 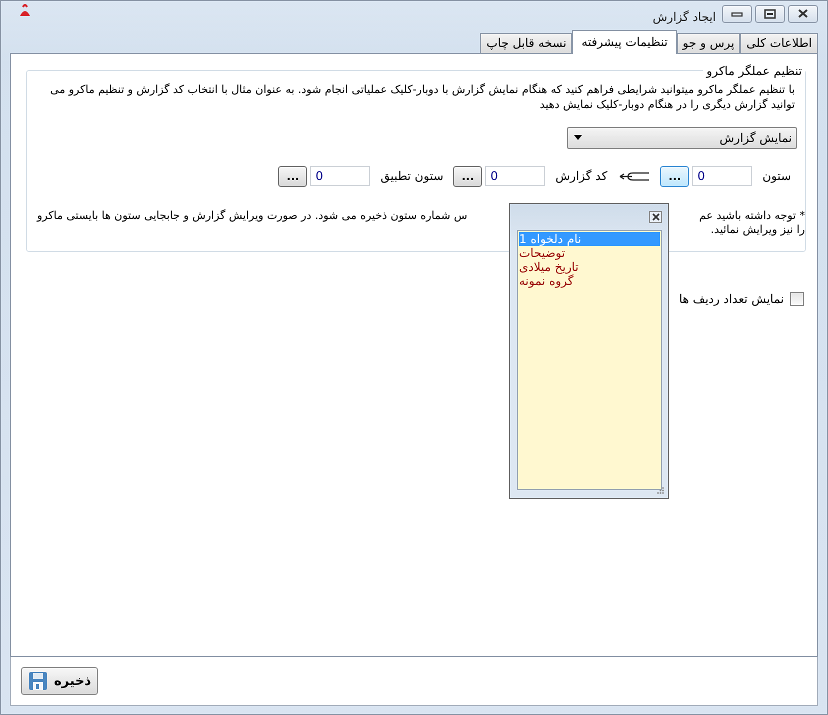 I want to click on resize-grip-icon, so click(x=660, y=490).